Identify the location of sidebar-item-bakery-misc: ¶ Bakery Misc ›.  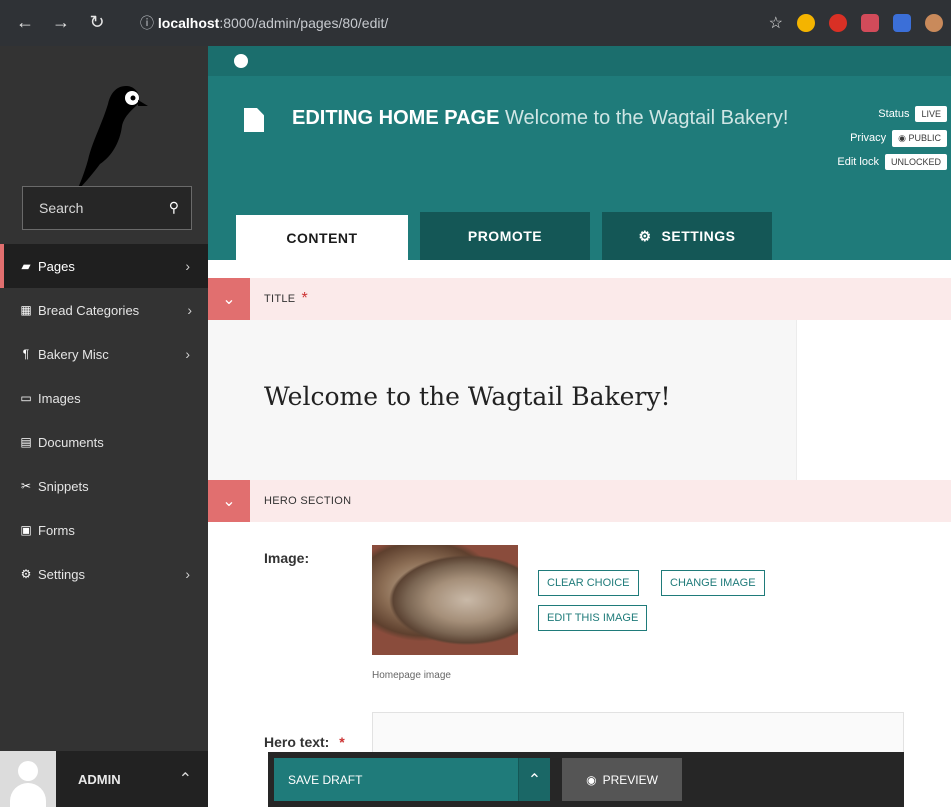
(104, 354).